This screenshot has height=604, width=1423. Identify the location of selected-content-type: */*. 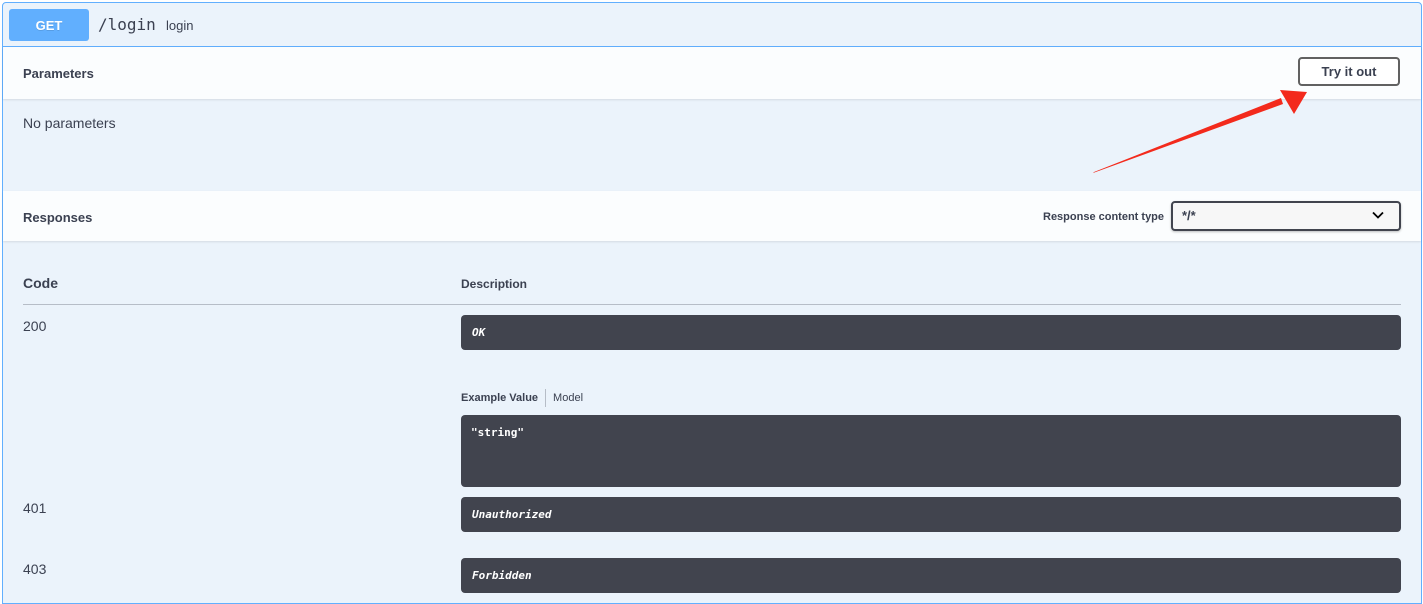
(1189, 215).